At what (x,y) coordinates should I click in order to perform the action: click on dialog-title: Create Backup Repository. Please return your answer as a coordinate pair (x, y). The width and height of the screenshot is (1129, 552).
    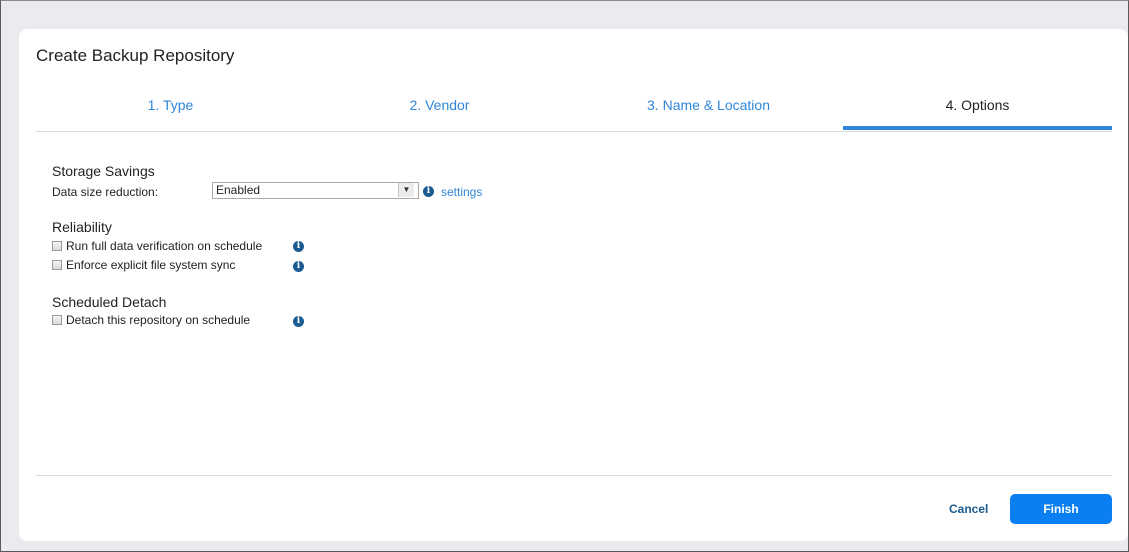
    Looking at the image, I should click on (135, 55).